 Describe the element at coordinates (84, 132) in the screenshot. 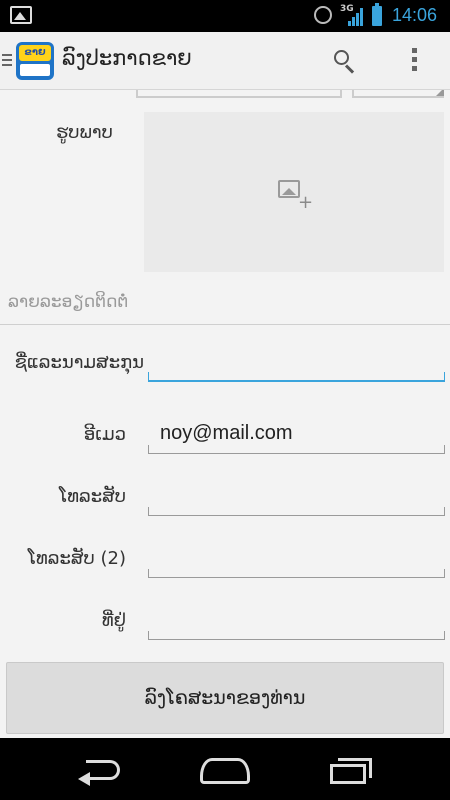

I see `photo-label: ຮູບພາບ` at that location.